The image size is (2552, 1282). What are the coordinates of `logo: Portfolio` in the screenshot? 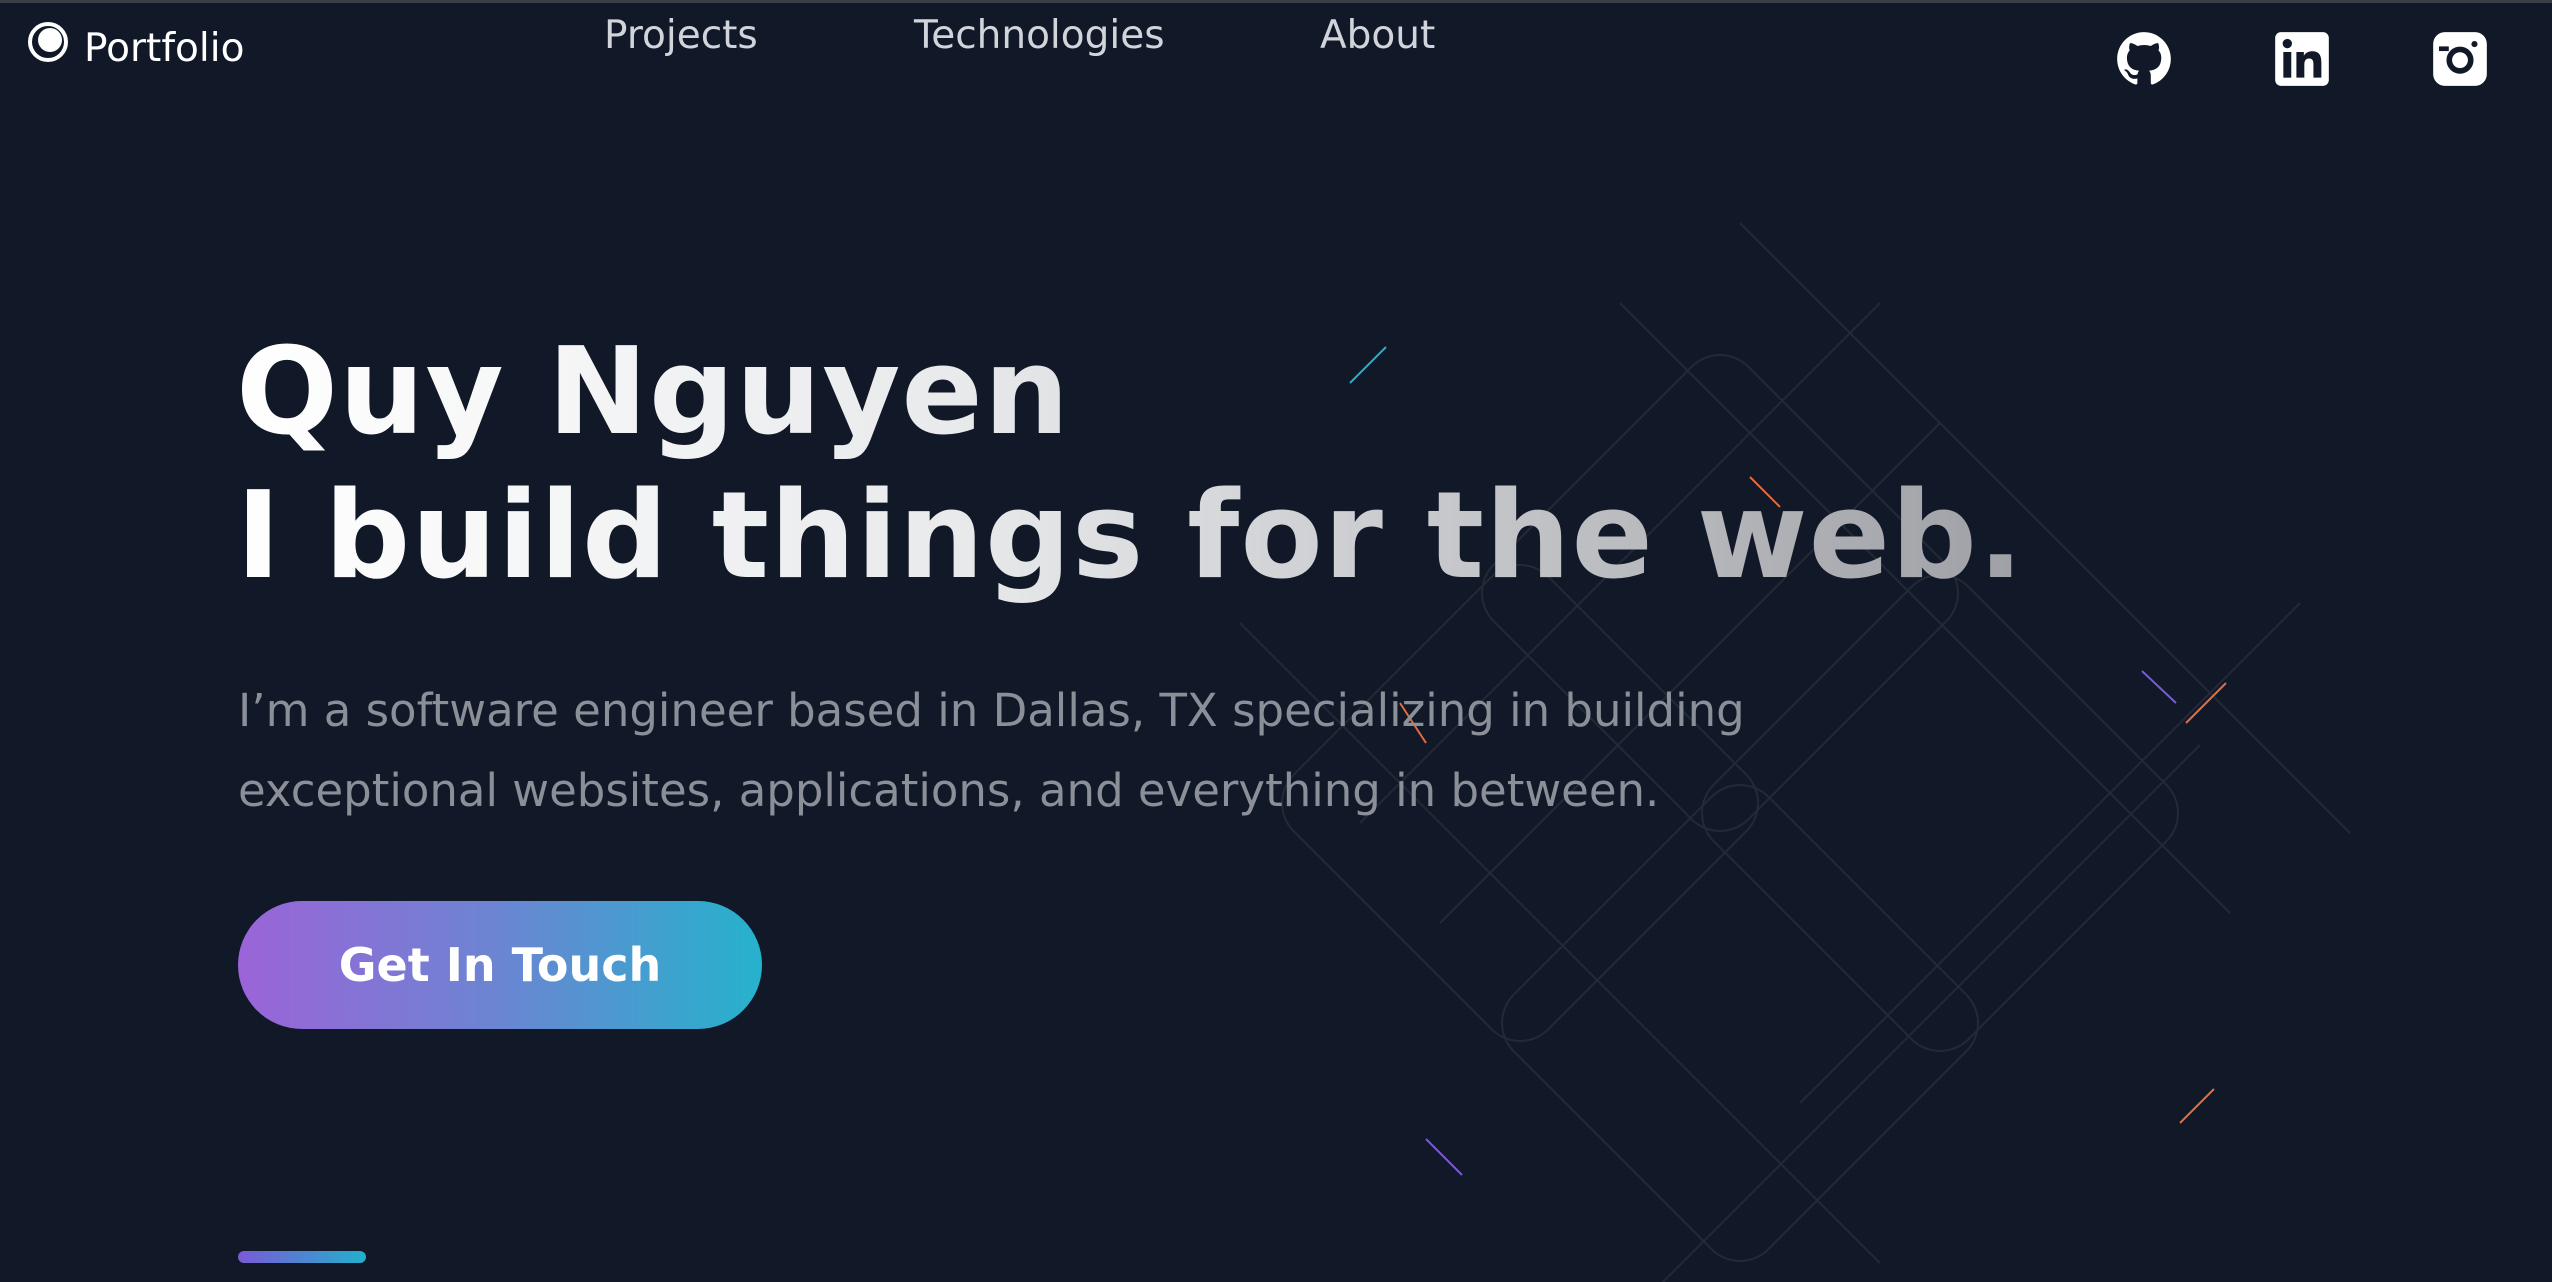 It's located at (135, 41).